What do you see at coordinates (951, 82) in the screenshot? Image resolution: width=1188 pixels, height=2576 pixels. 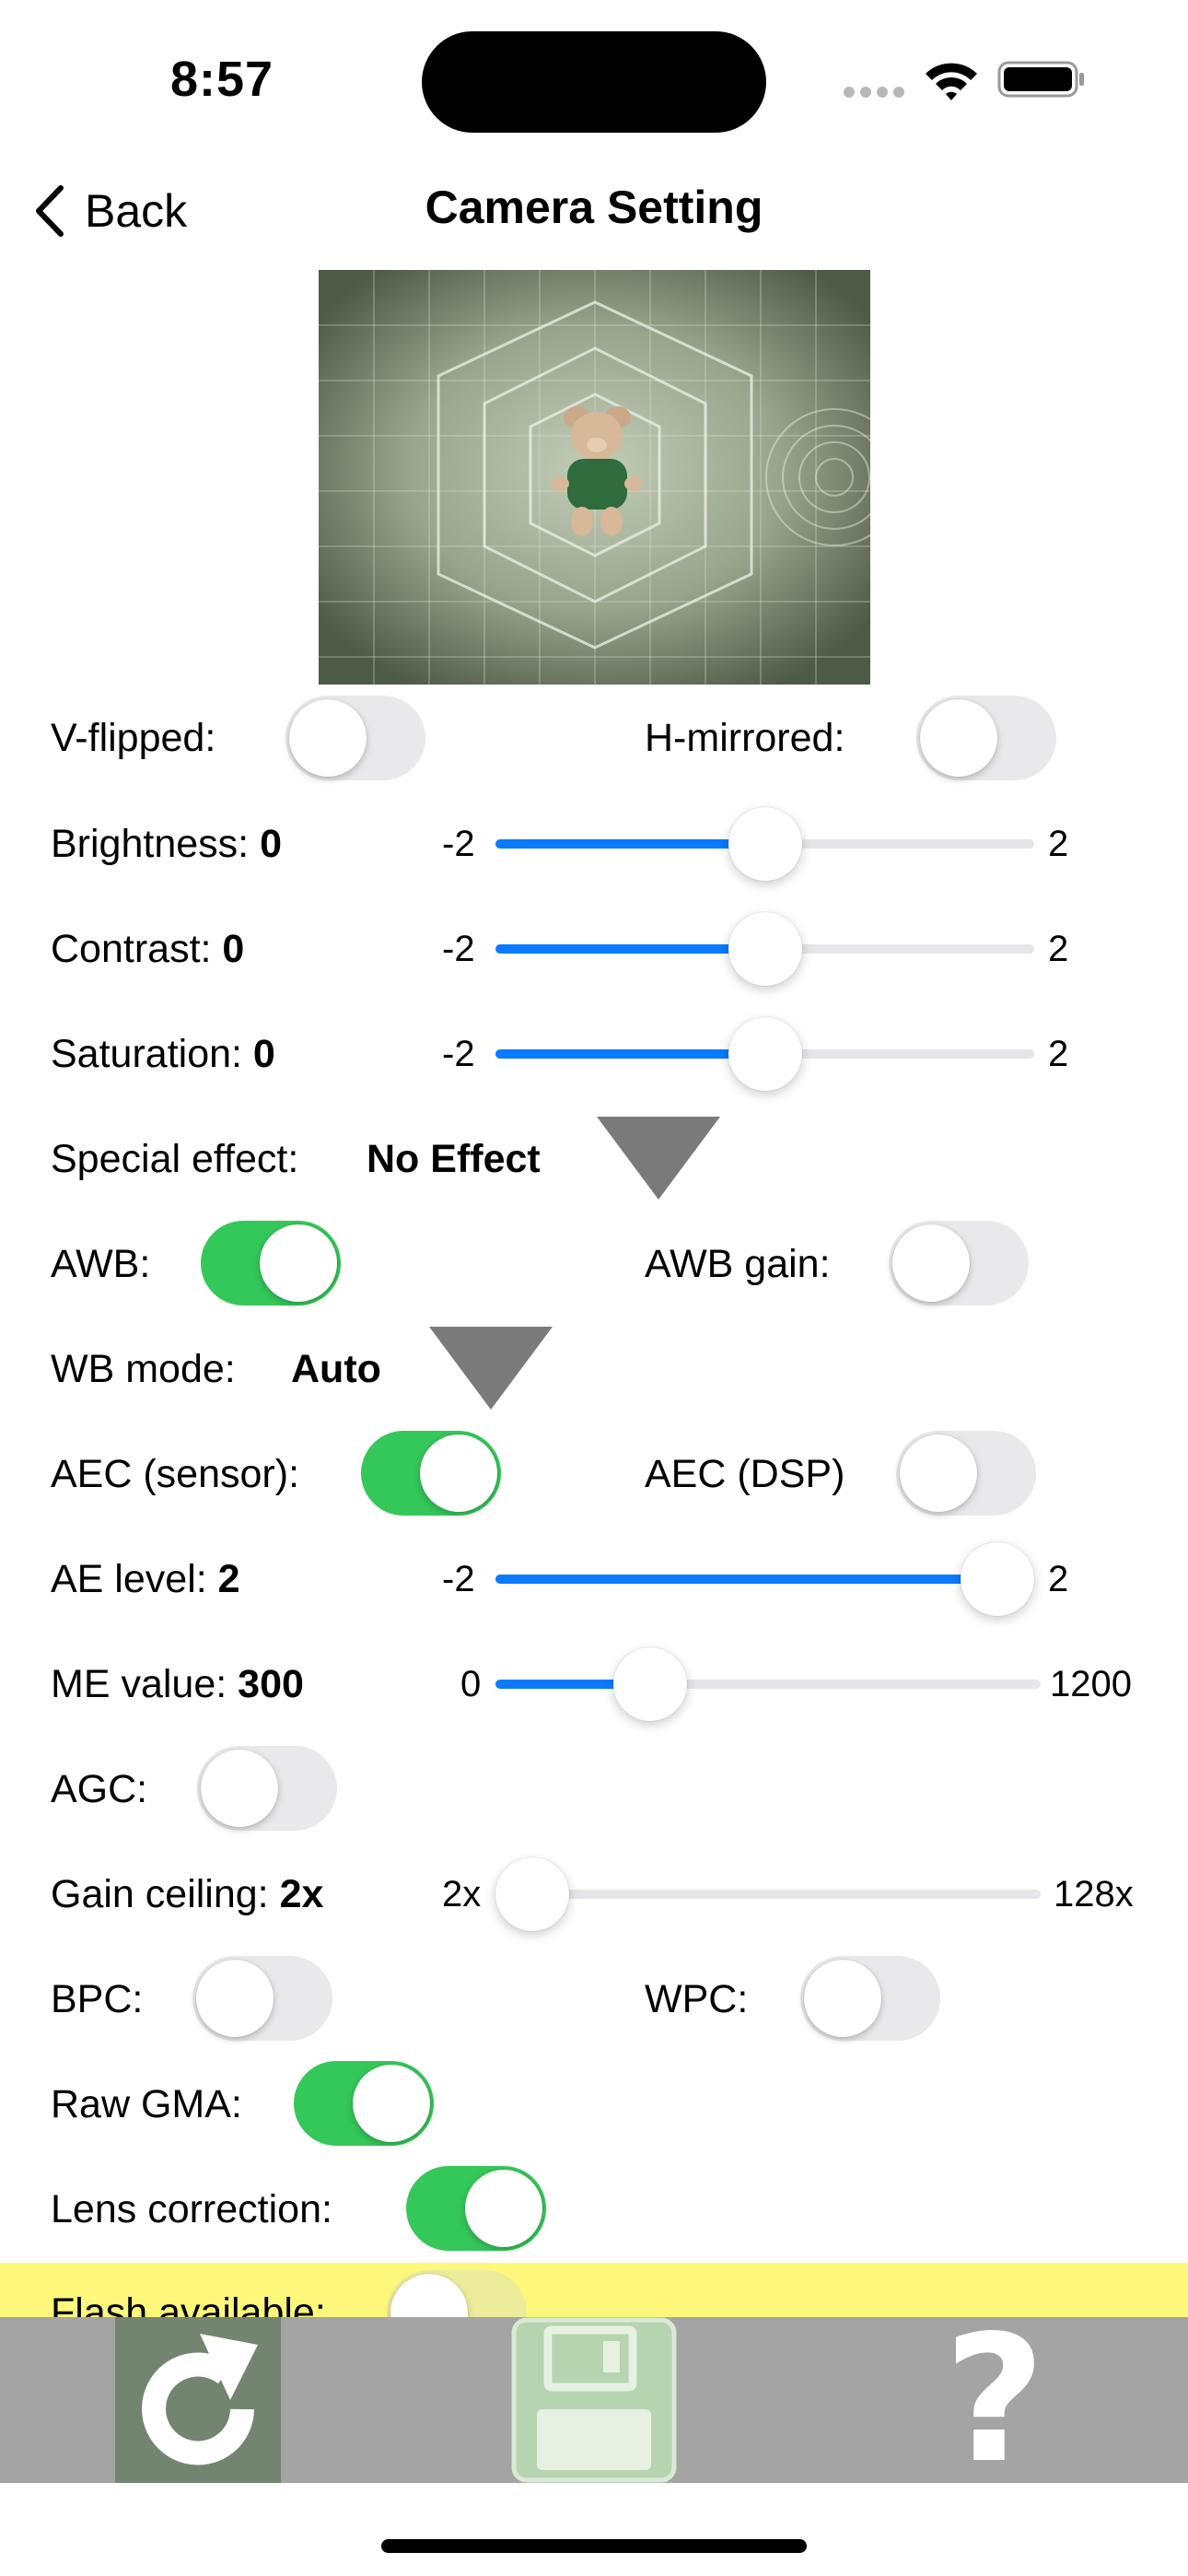 I see `wifi-icon` at bounding box center [951, 82].